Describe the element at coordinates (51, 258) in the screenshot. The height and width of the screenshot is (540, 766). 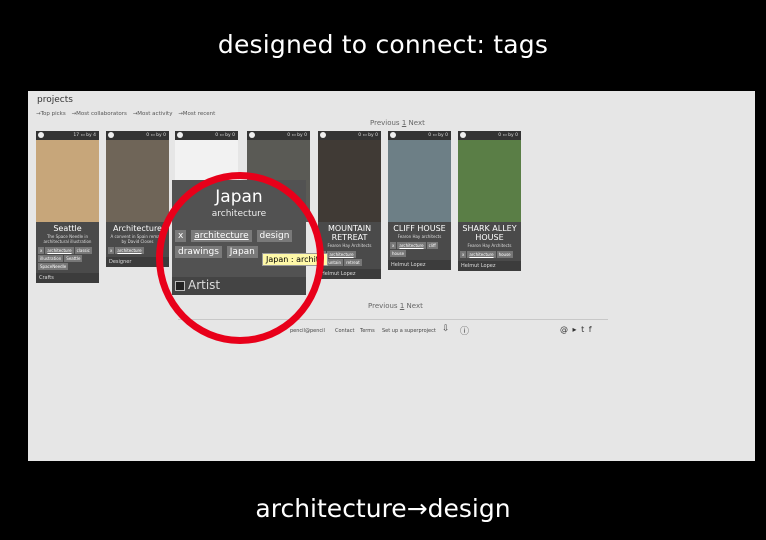
I see `tag-item: illustration` at that location.